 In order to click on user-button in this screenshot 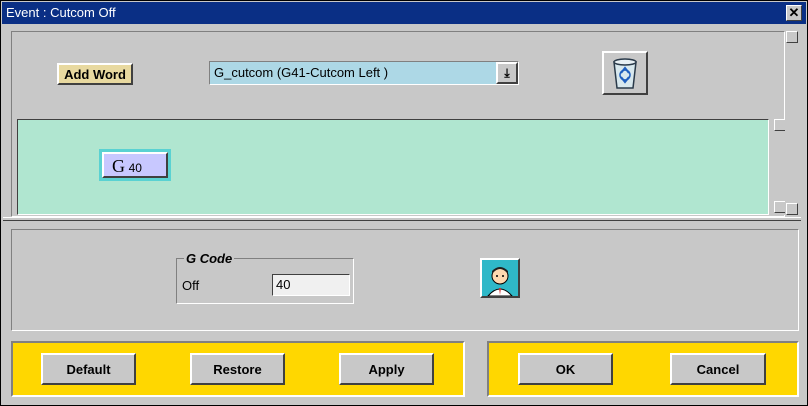, I will do `click(500, 278)`.